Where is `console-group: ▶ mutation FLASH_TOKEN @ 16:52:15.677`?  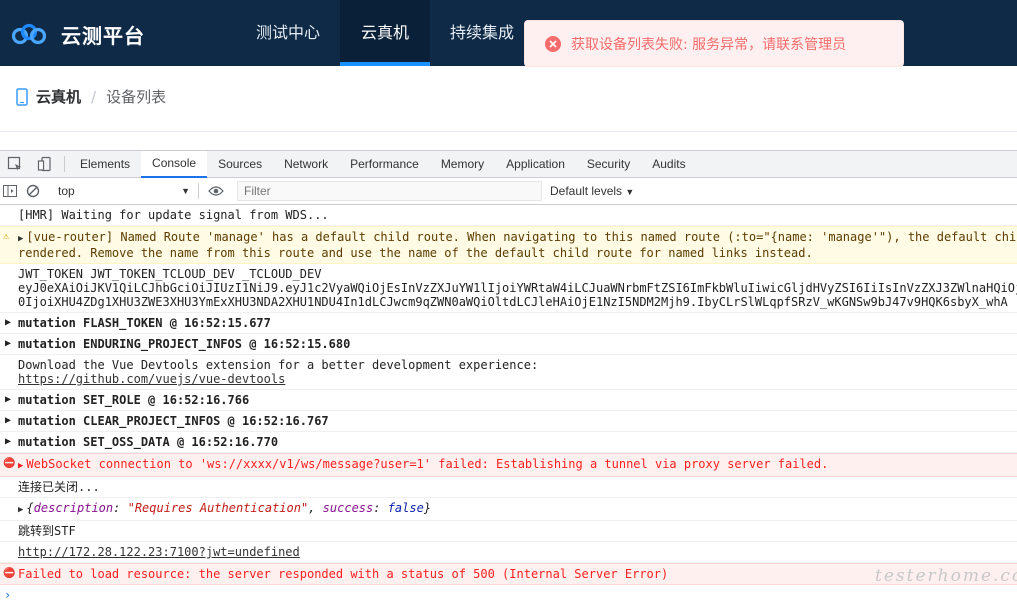
console-group: ▶ mutation FLASH_TOKEN @ 16:52:15.677 is located at coordinates (508, 323).